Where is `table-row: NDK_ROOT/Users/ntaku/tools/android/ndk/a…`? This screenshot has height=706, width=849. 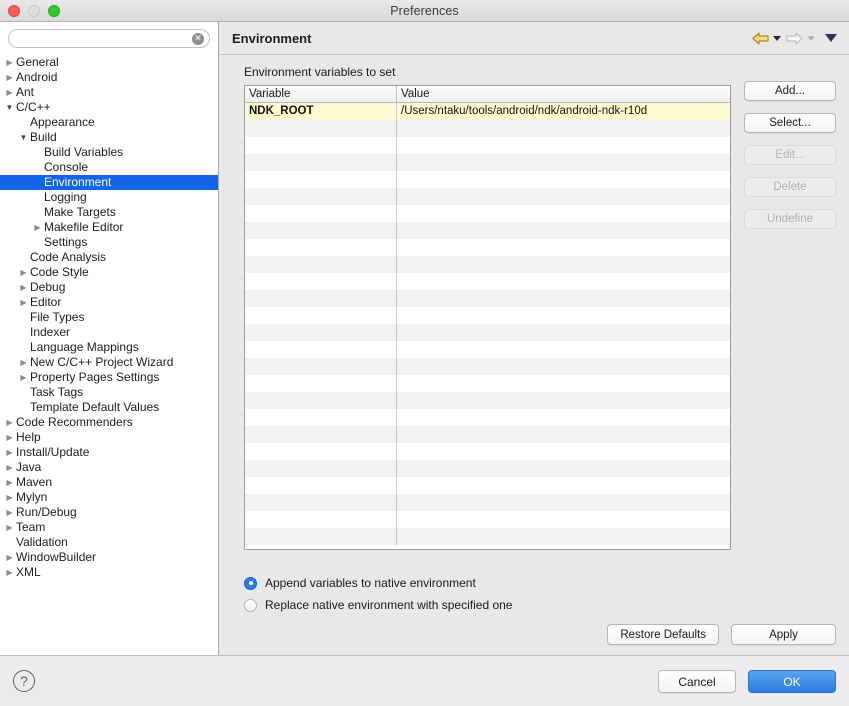
table-row: NDK_ROOT/Users/ntaku/tools/android/ndk/a… is located at coordinates (487, 111).